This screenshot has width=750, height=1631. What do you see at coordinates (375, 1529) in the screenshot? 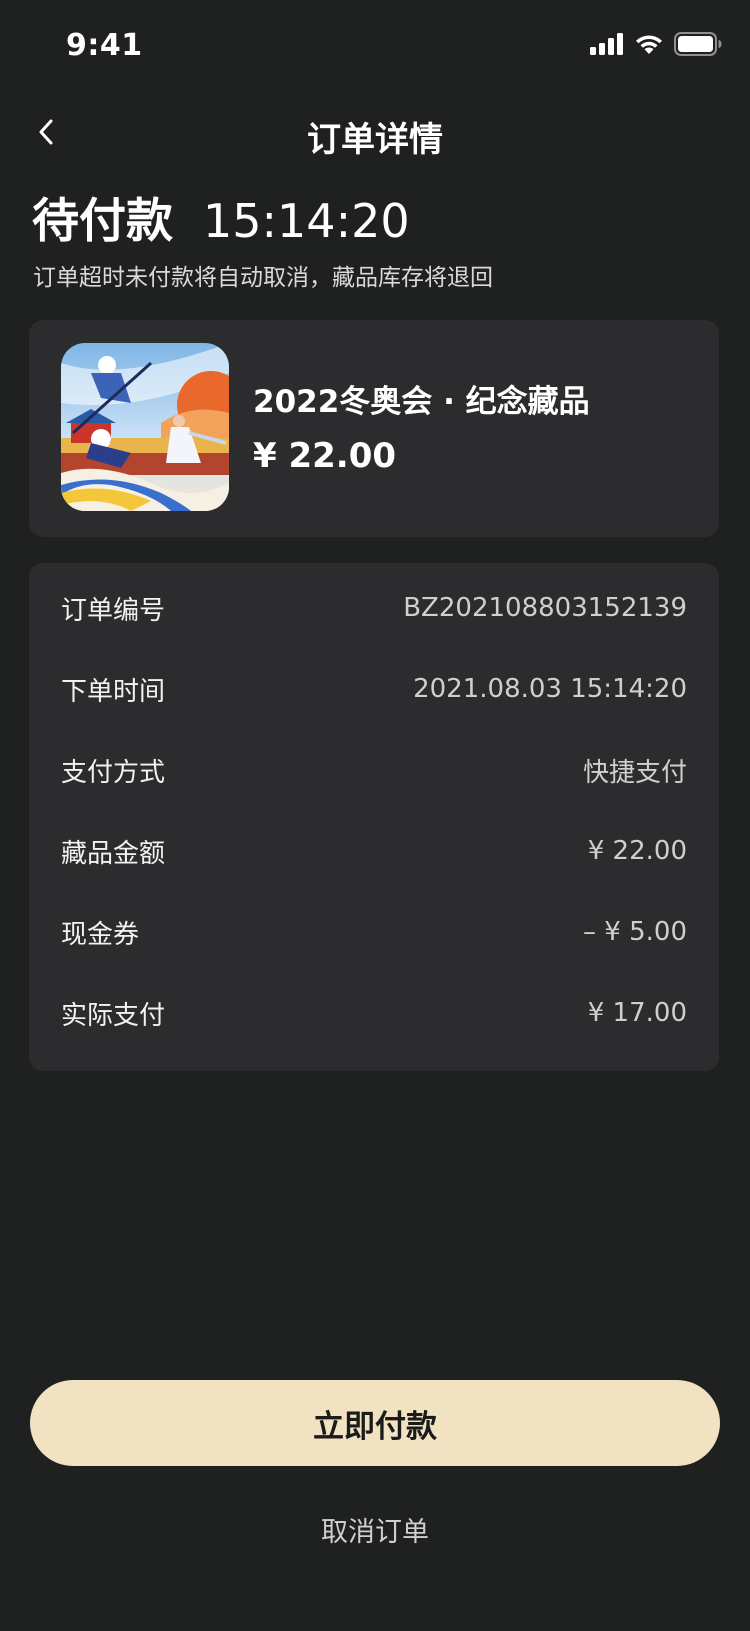
I see `cancel-order-link: 取消订单` at bounding box center [375, 1529].